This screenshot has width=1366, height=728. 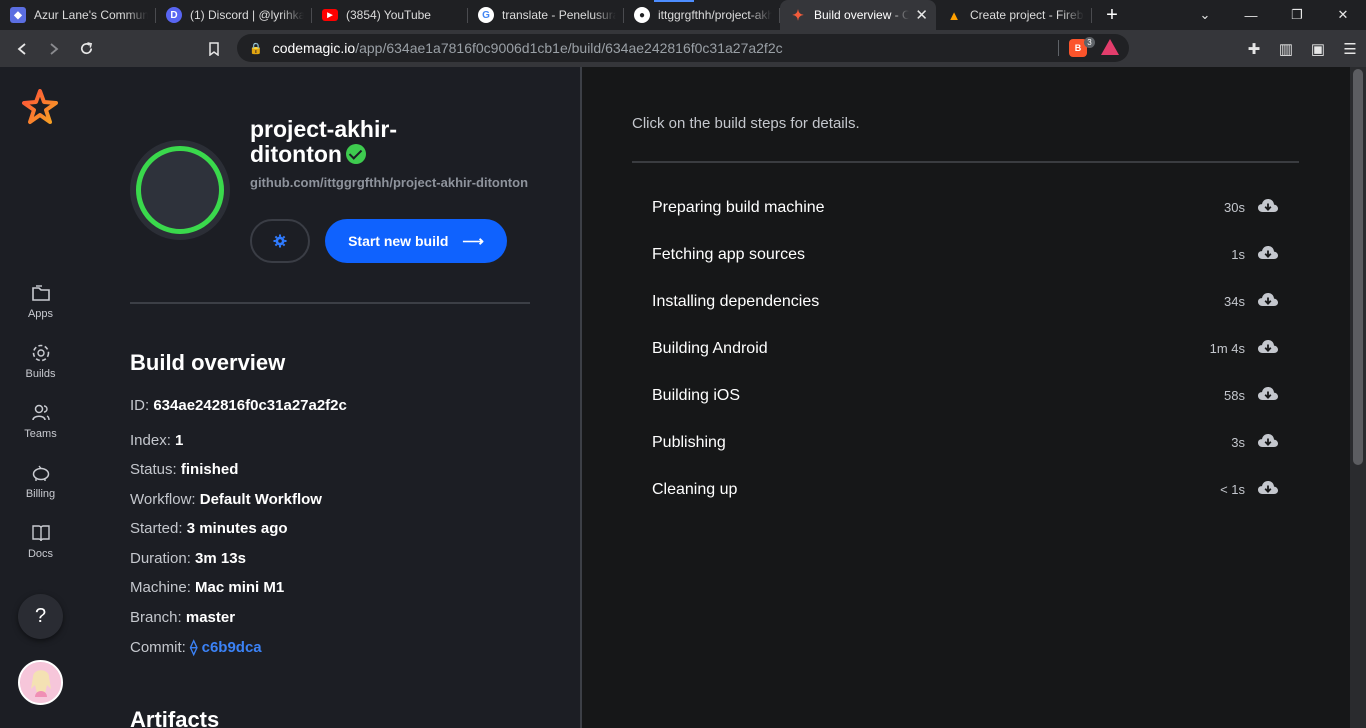 I want to click on sidebar-item-billing: Billing, so click(x=40, y=490).